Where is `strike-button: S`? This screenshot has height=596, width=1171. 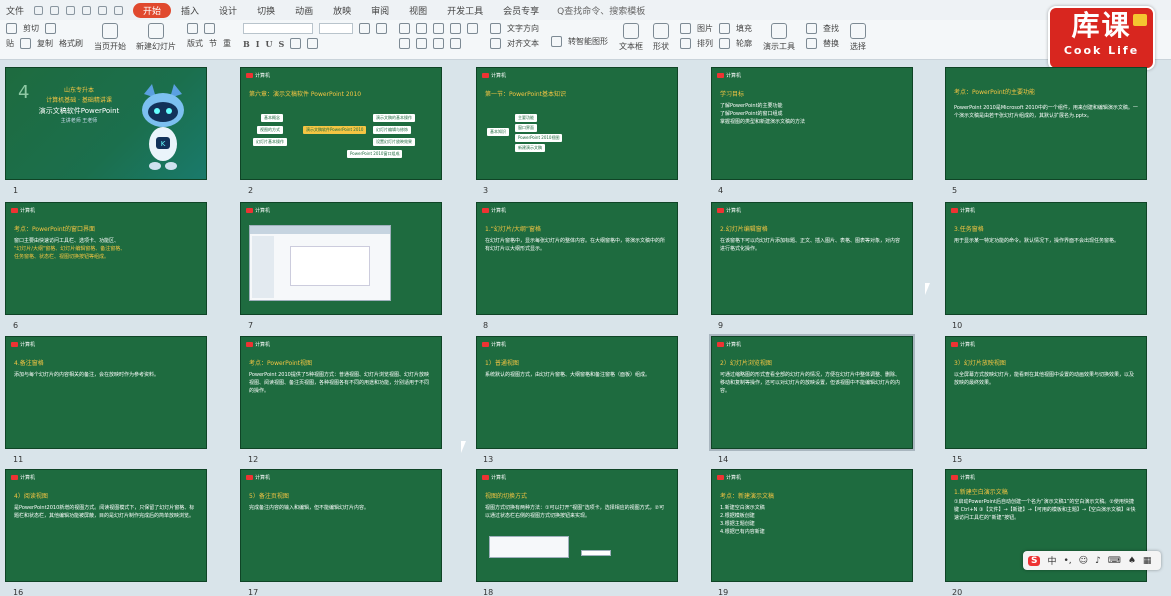 strike-button: S is located at coordinates (282, 44).